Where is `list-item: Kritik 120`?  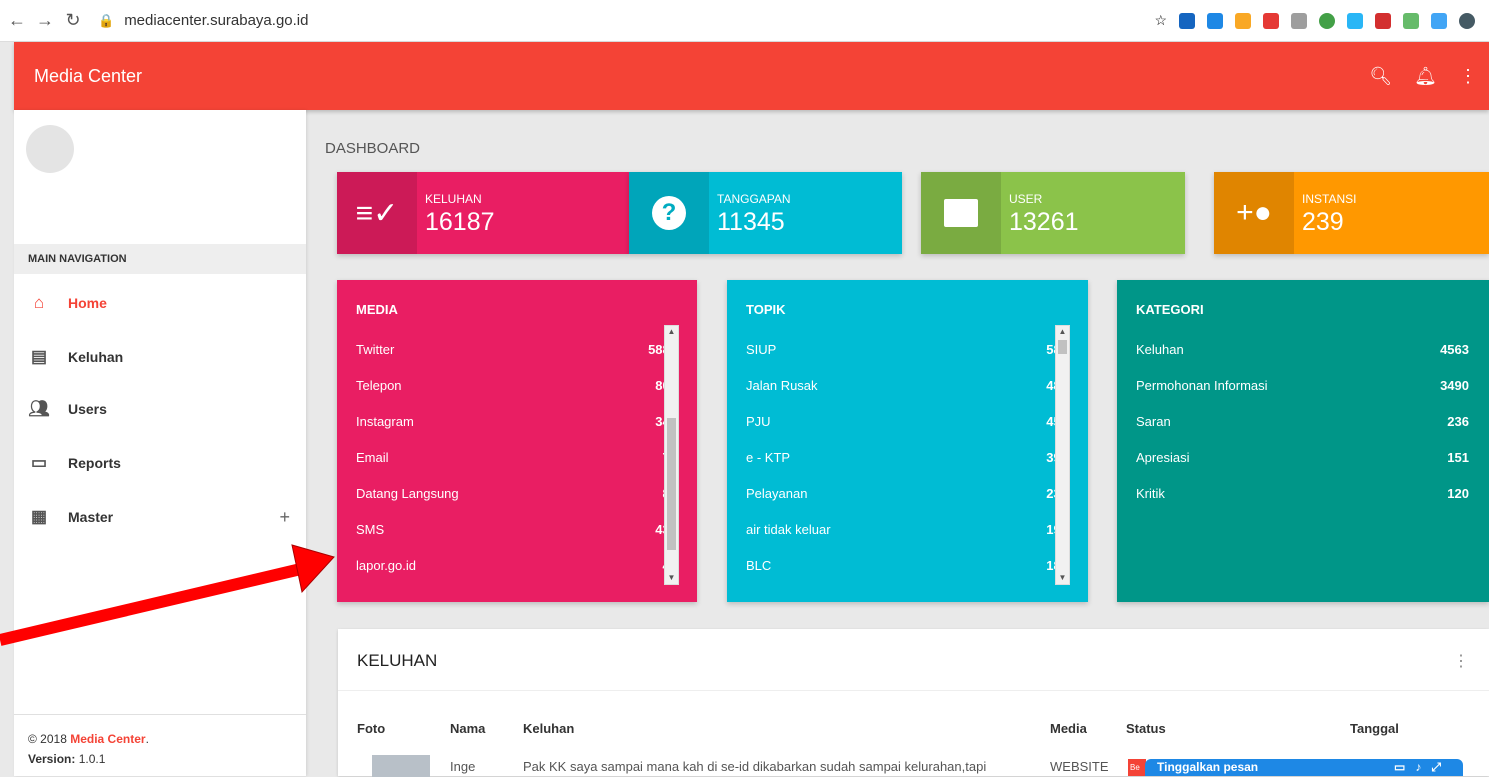
list-item: Kritik 120 is located at coordinates (1303, 494).